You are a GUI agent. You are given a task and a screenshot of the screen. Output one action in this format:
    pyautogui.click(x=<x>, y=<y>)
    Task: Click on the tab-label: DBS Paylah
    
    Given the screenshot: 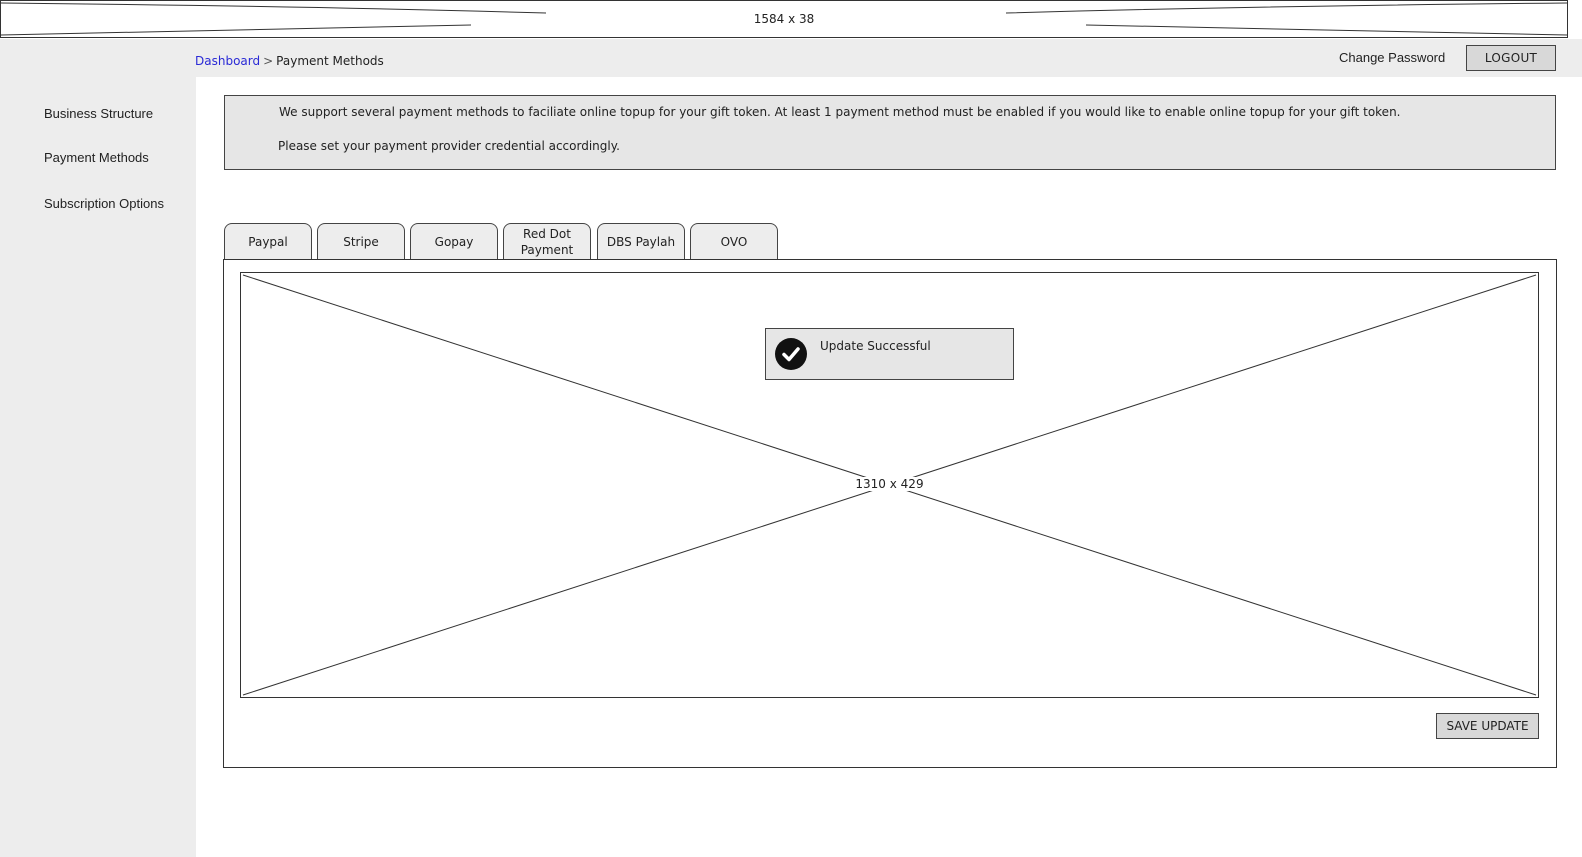 What is the action you would take?
    pyautogui.click(x=641, y=241)
    